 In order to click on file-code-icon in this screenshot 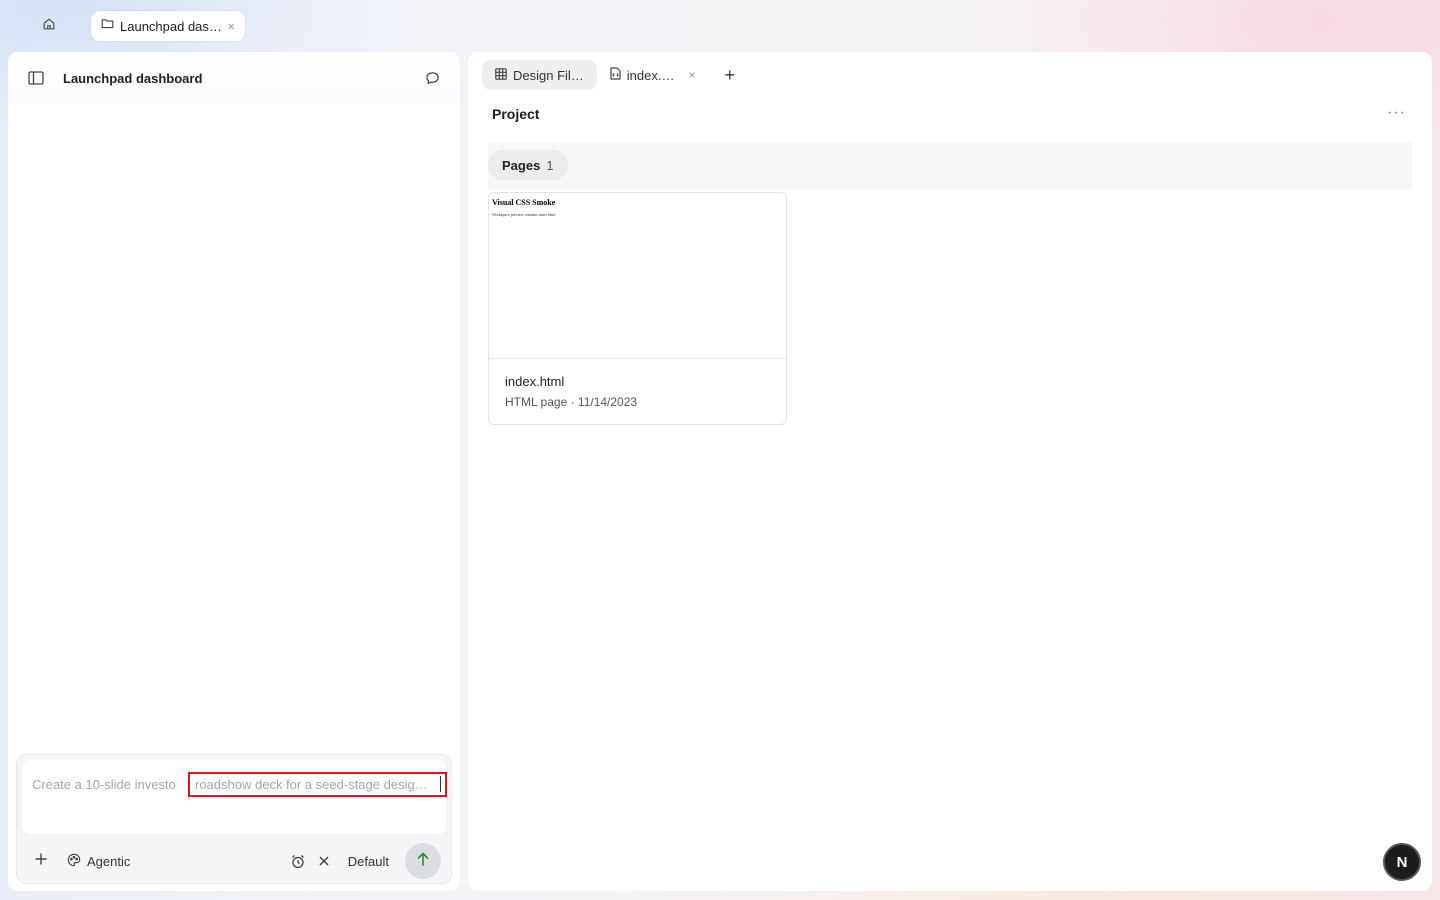, I will do `click(615, 75)`.